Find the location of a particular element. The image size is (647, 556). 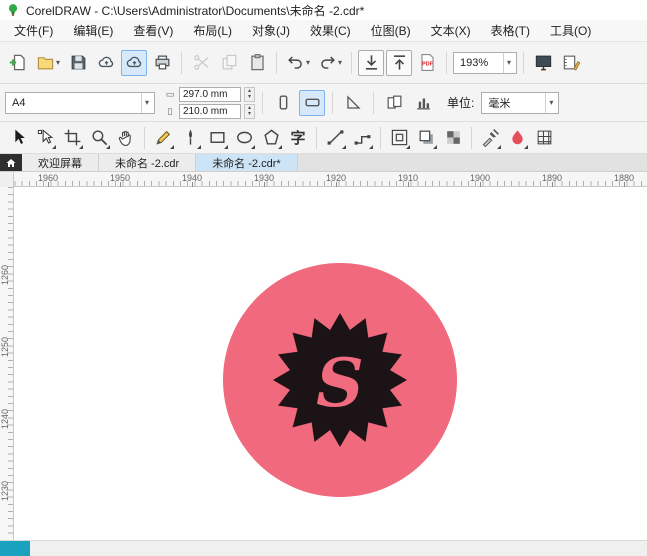

tab-untitled-2-modified: 未命名 -2.cdr* is located at coordinates (247, 162).